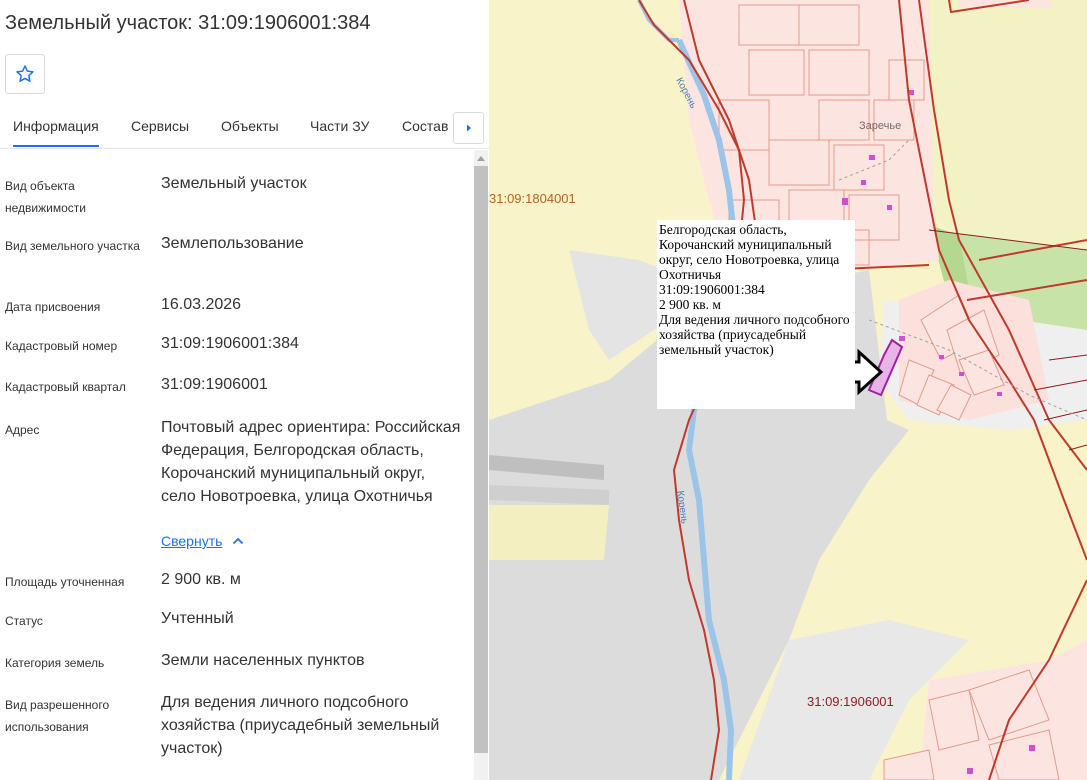 This screenshot has width=1087, height=780. I want to click on chevron-up-icon, so click(238, 541).